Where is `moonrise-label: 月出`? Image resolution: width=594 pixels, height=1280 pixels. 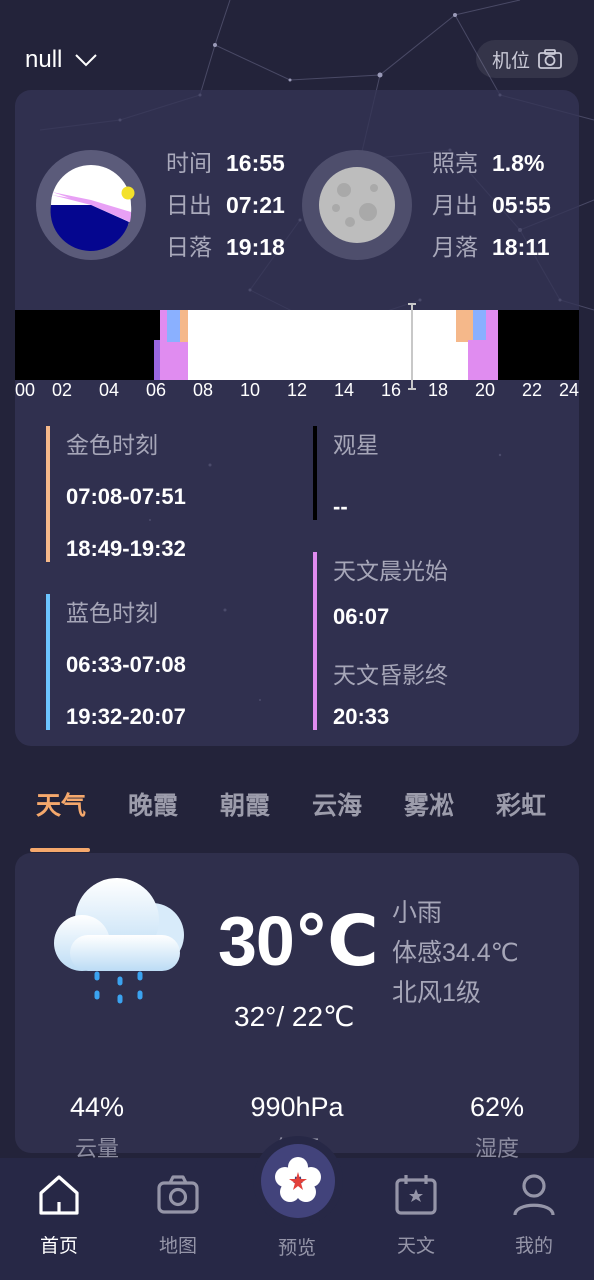 moonrise-label: 月出 is located at coordinates (455, 205).